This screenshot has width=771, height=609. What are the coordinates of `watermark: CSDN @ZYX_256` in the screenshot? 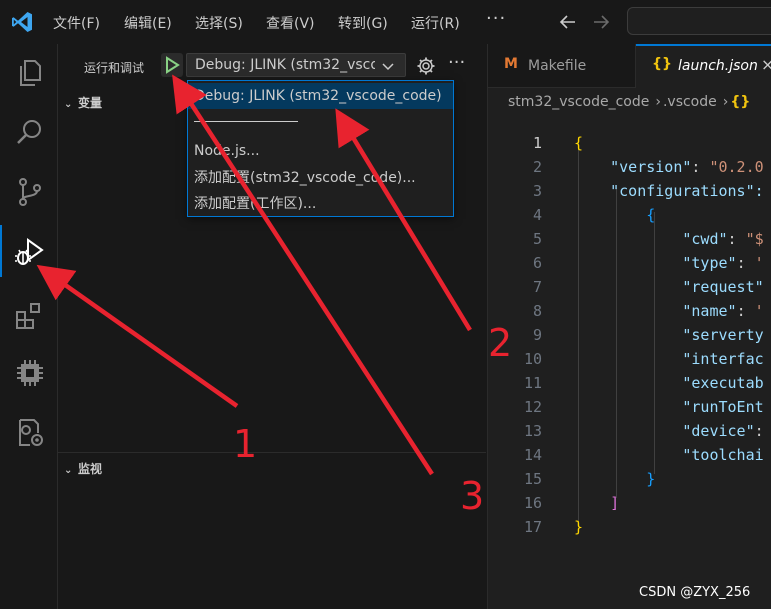 It's located at (695, 592).